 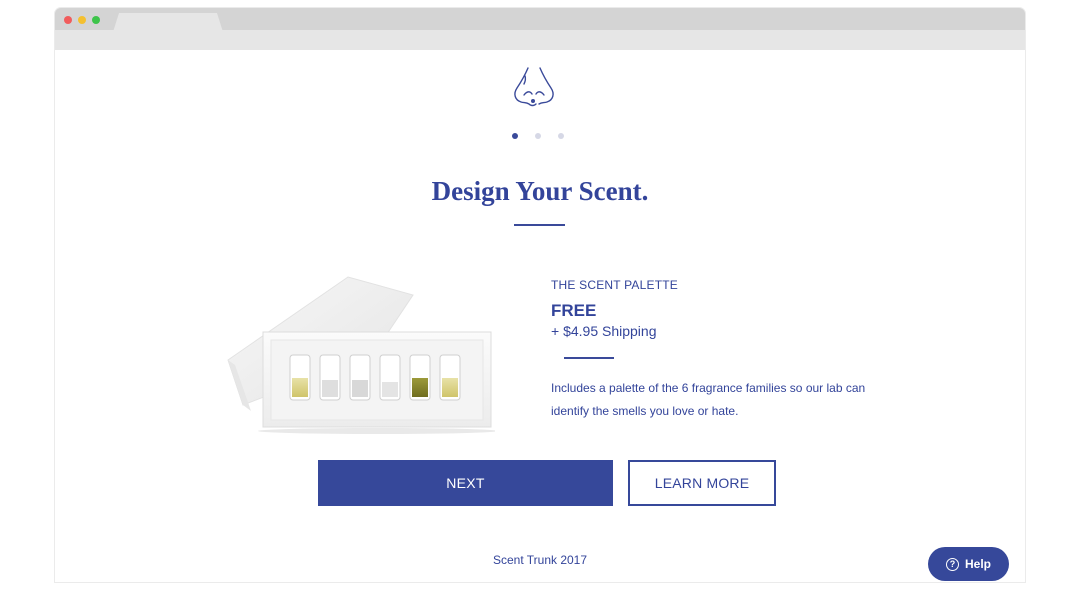 What do you see at coordinates (574, 310) in the screenshot?
I see `product-price: FREE` at bounding box center [574, 310].